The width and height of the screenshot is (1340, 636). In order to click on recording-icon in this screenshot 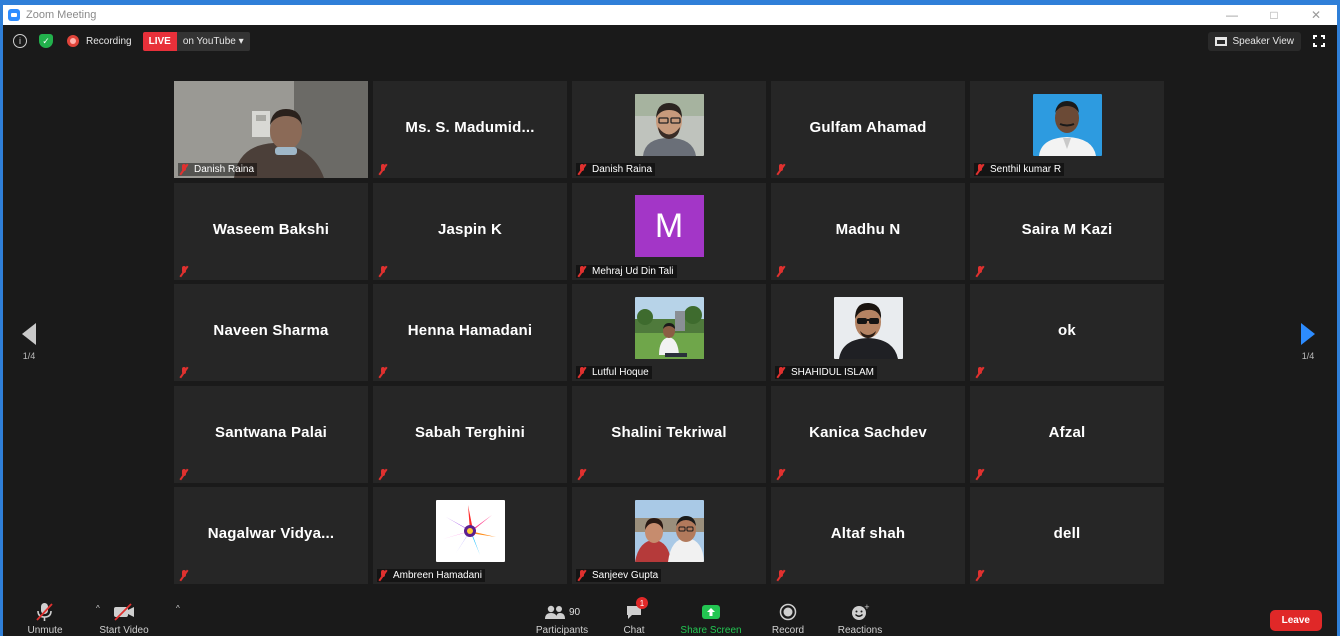, I will do `click(73, 41)`.